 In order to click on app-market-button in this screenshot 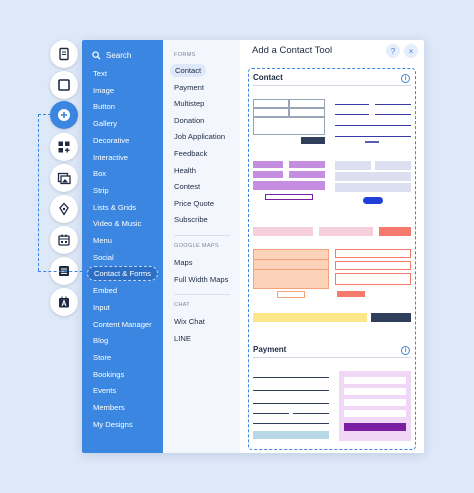, I will do `click(64, 240)`.